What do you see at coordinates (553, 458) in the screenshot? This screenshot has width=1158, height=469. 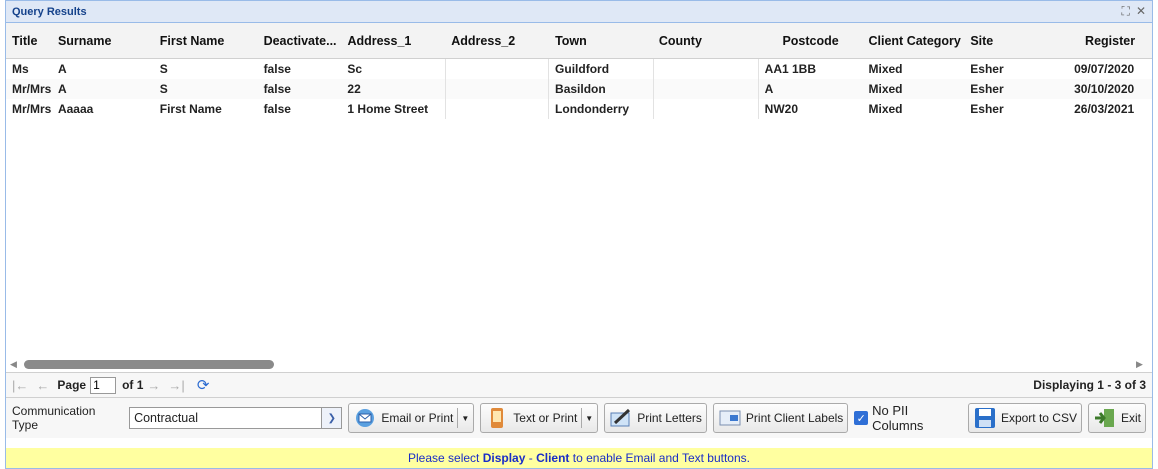 I see `status-client-link: Client` at bounding box center [553, 458].